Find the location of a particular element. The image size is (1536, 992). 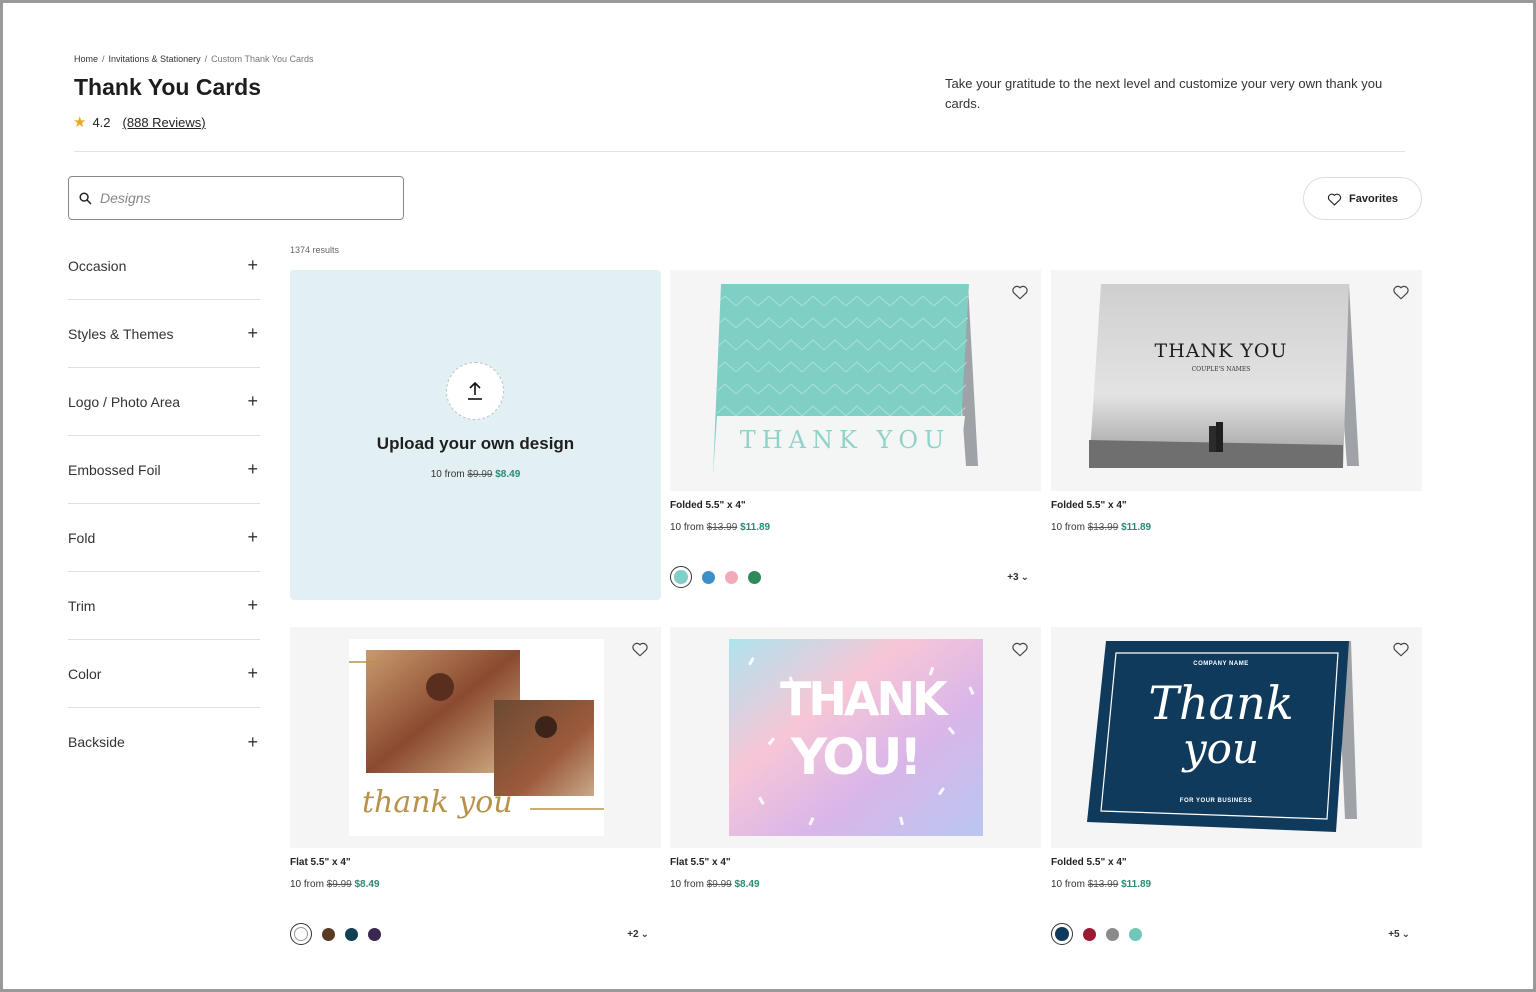

filter-styles-themes: Styles & Themes + is located at coordinates (164, 334).